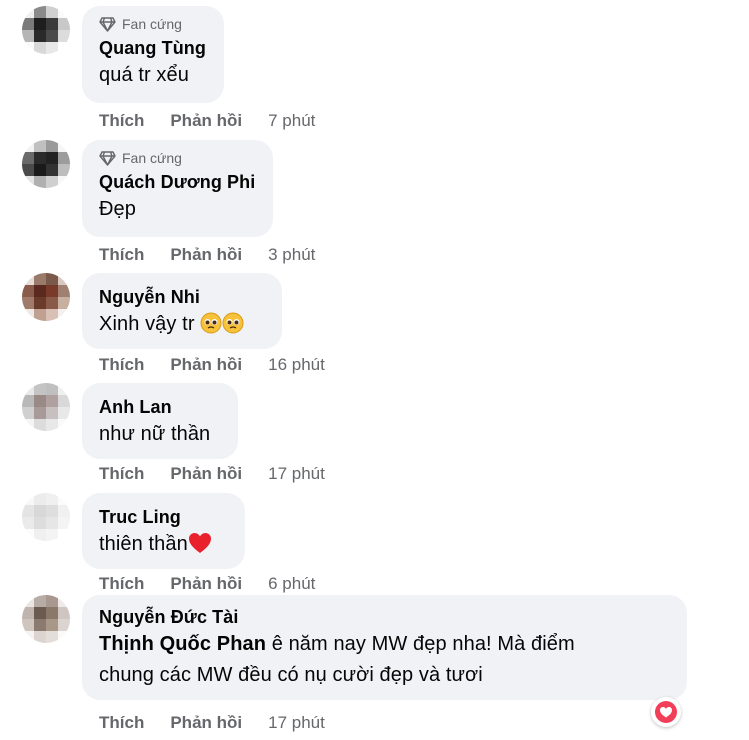 This screenshot has width=749, height=740. I want to click on comment-bubble: Nguyễn Nhi Xinh vậy tr, so click(182, 311).